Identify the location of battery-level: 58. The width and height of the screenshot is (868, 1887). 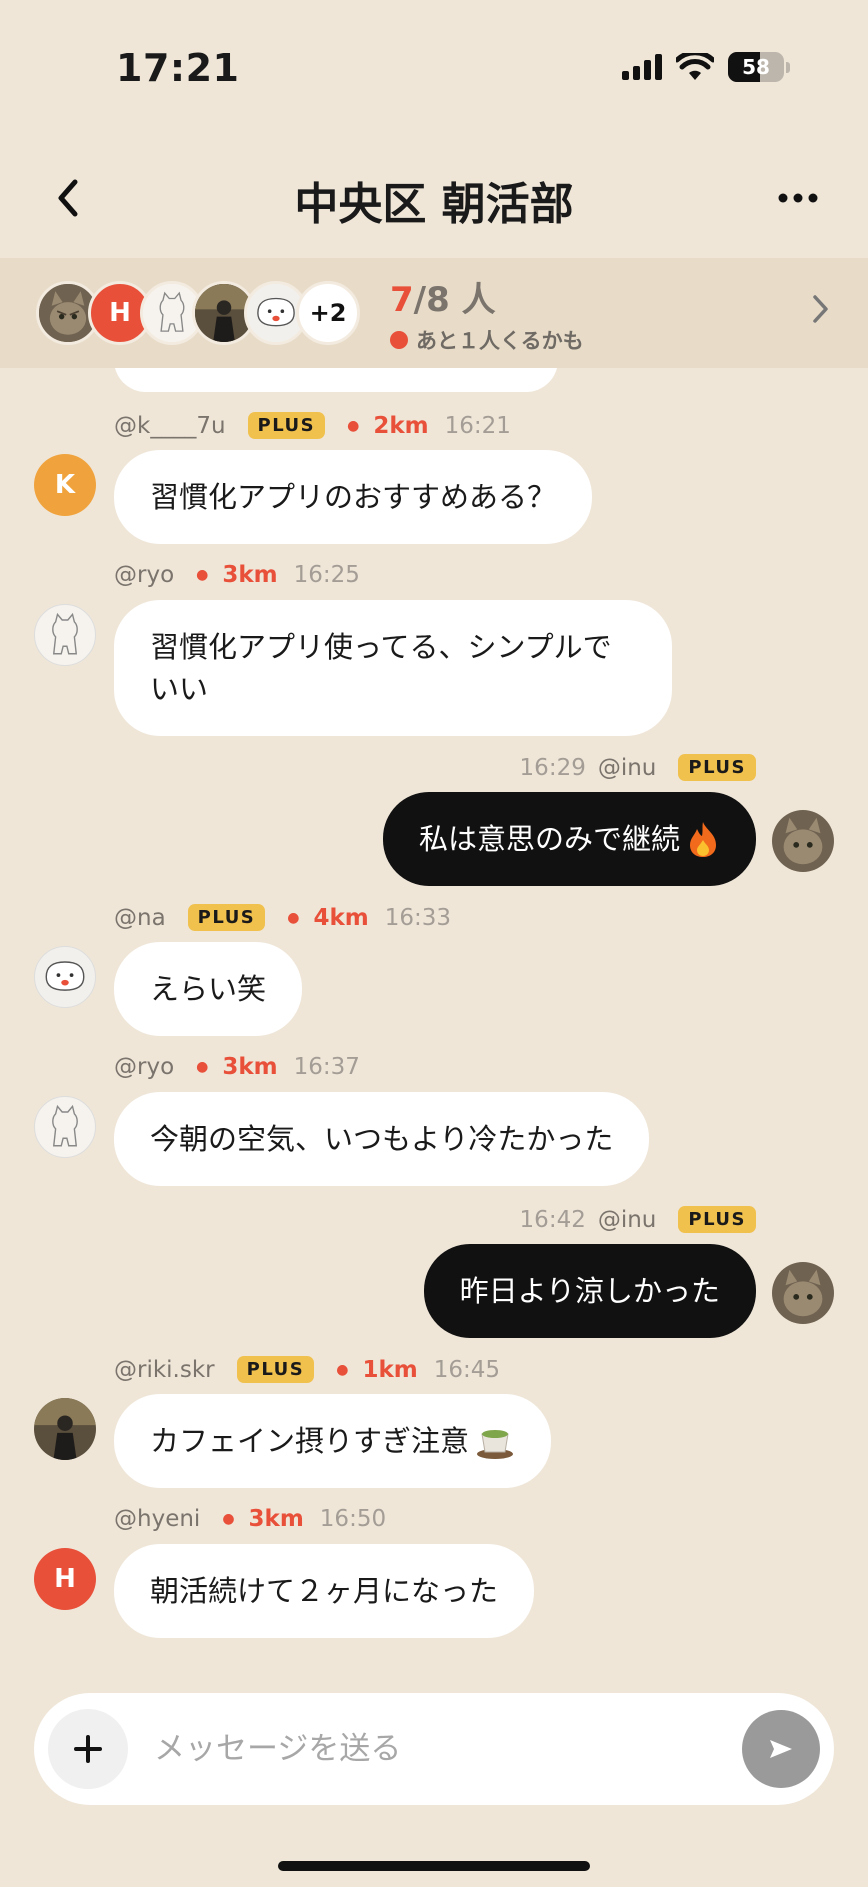
(756, 67).